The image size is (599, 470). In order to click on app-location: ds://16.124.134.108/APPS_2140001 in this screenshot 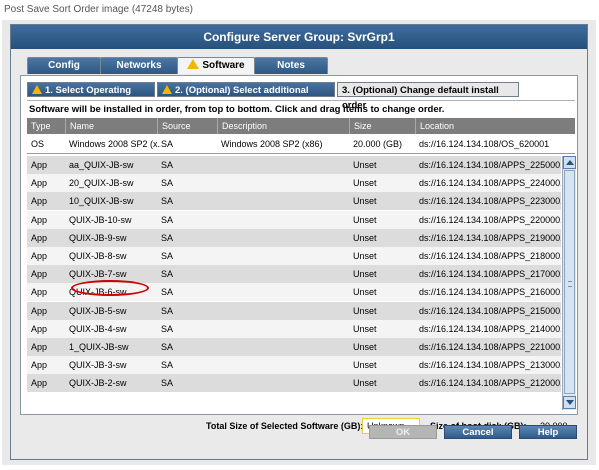, I will do `click(490, 328)`.